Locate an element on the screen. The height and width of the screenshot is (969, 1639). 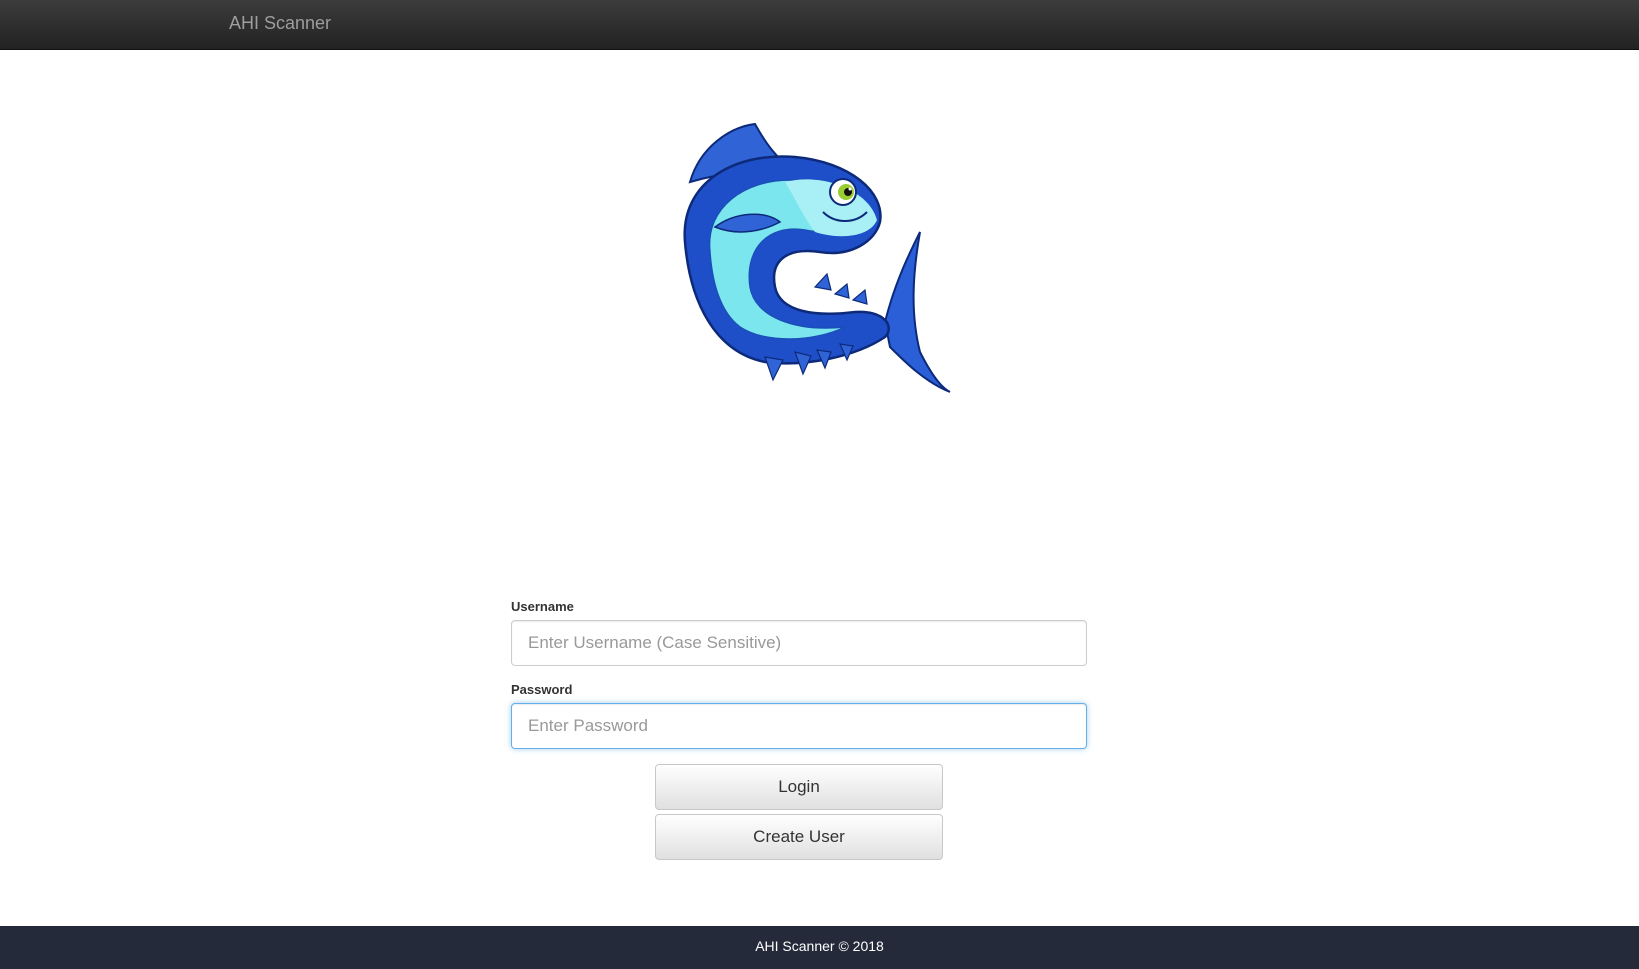
footer-text: AHI Scanner © 2018 is located at coordinates (819, 946).